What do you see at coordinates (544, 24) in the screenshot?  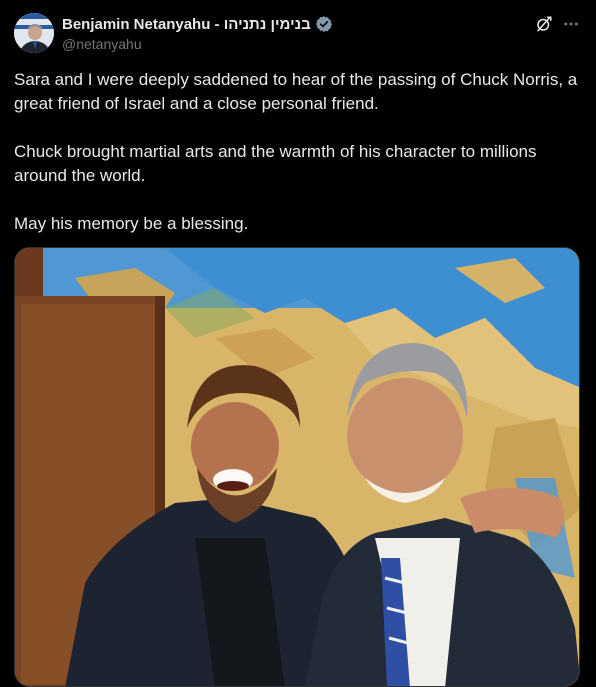 I see `grok-icon` at bounding box center [544, 24].